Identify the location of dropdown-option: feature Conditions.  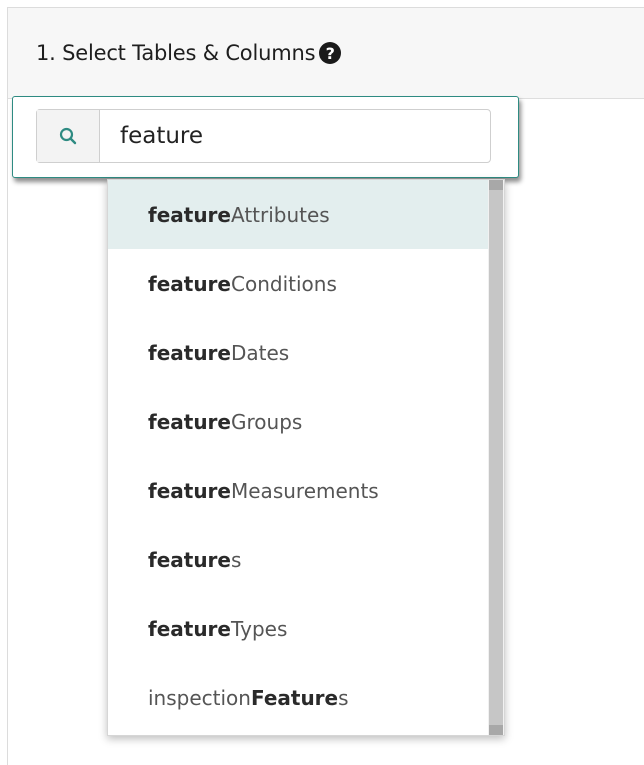
(298, 283).